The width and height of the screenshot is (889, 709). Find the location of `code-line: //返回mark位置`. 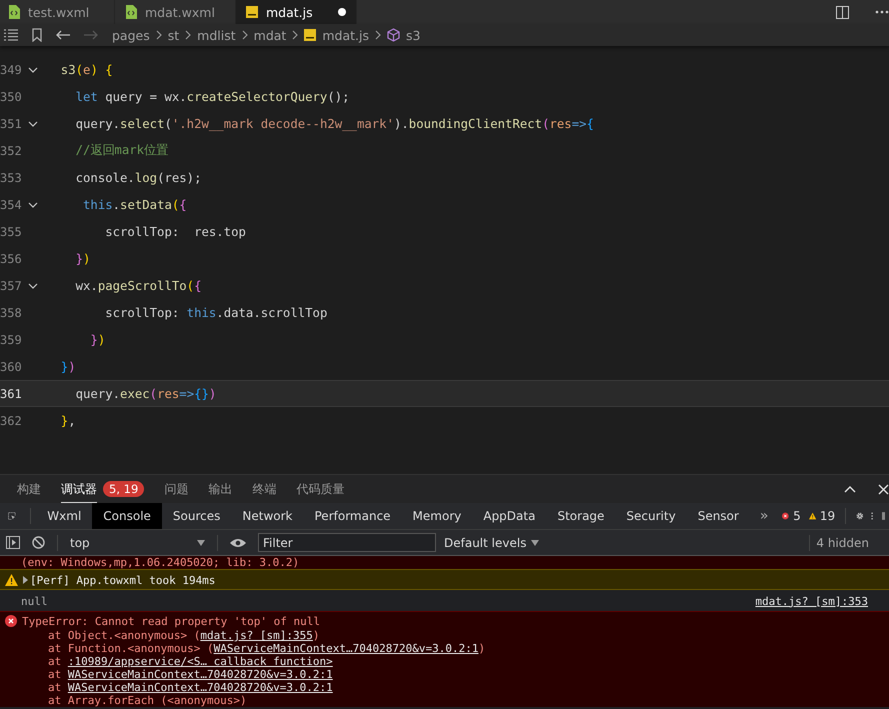

code-line: //返回mark位置 is located at coordinates (121, 150).